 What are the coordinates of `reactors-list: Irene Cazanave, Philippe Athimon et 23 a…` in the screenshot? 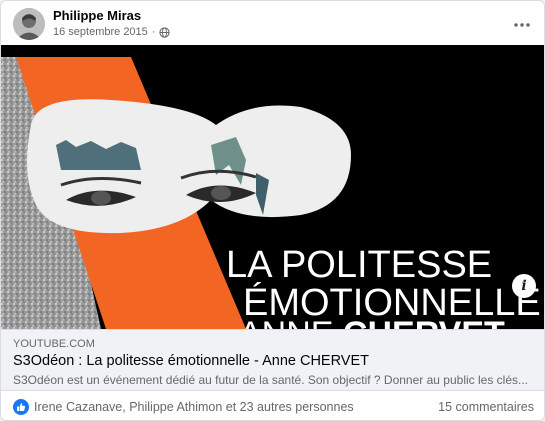 It's located at (194, 407).